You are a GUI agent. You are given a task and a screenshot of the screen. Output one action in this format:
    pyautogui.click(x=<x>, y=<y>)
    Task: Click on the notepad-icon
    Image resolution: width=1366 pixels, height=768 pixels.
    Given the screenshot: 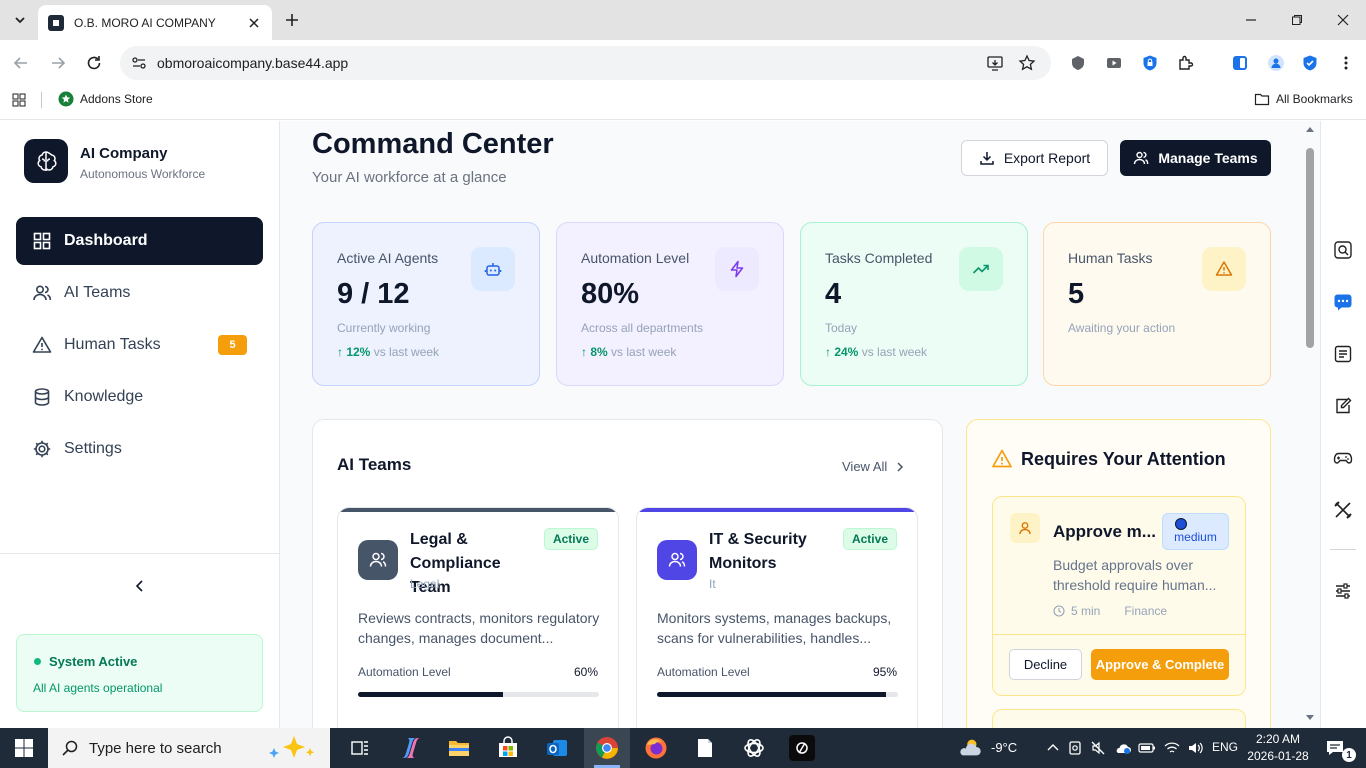 What is the action you would take?
    pyautogui.click(x=705, y=748)
    